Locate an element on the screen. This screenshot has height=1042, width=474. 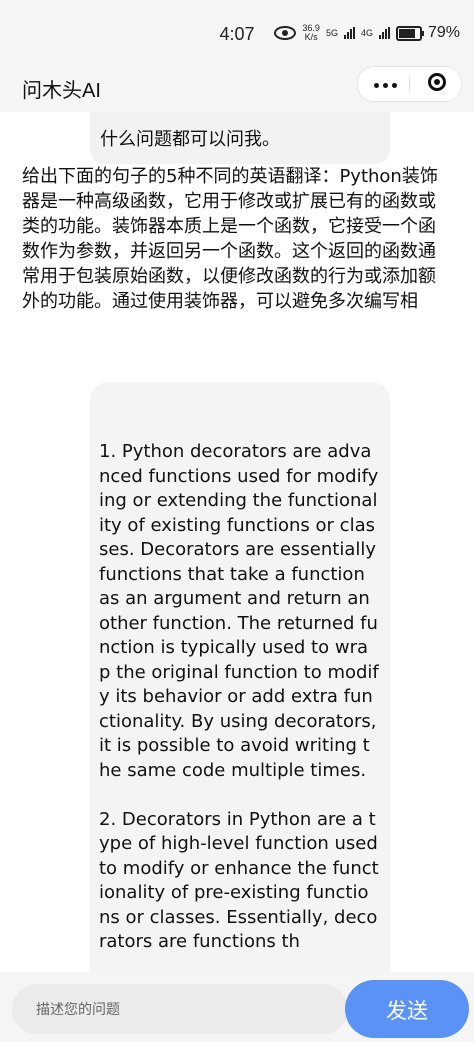
assistant-bubble-intro: 什么问题都可以问我。 is located at coordinates (240, 138).